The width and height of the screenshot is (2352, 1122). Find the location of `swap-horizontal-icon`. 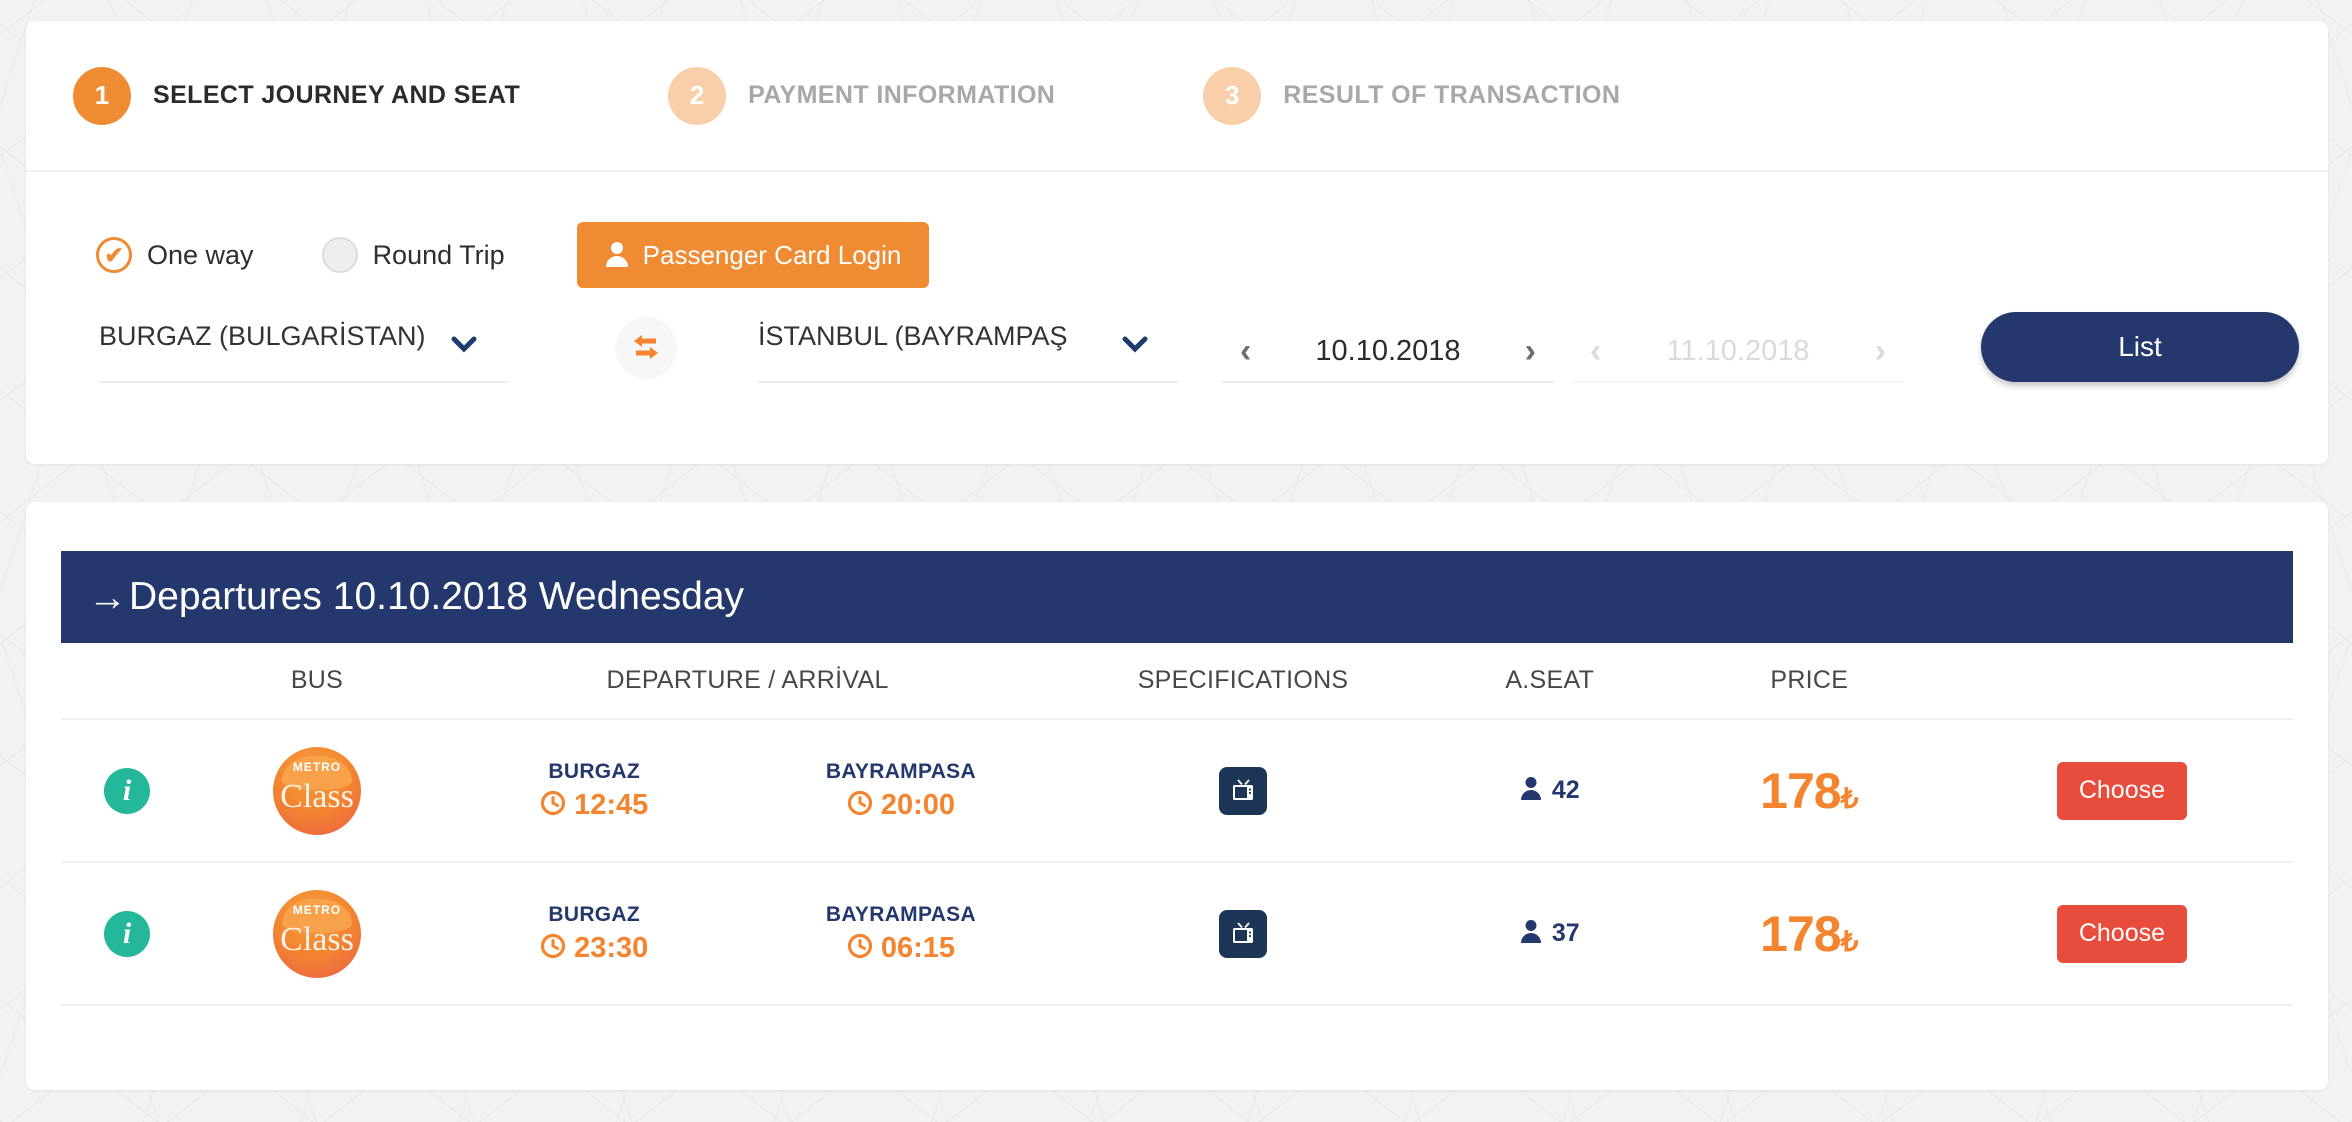

swap-horizontal-icon is located at coordinates (646, 348).